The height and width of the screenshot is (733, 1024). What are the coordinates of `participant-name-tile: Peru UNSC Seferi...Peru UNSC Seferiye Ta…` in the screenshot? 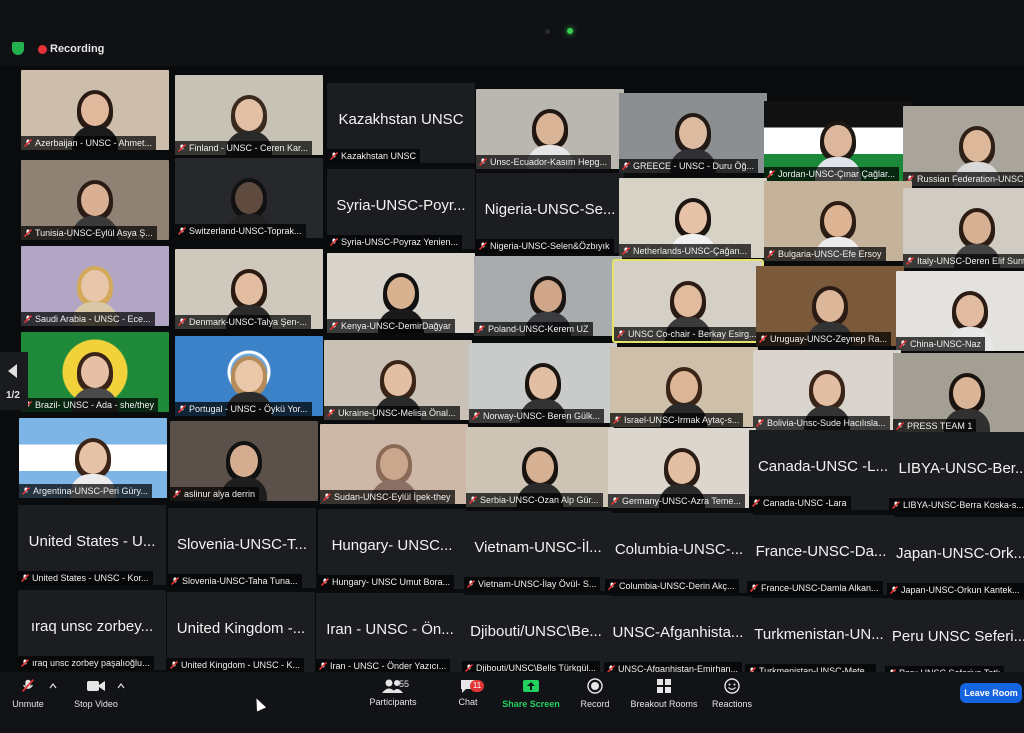 It's located at (954, 640).